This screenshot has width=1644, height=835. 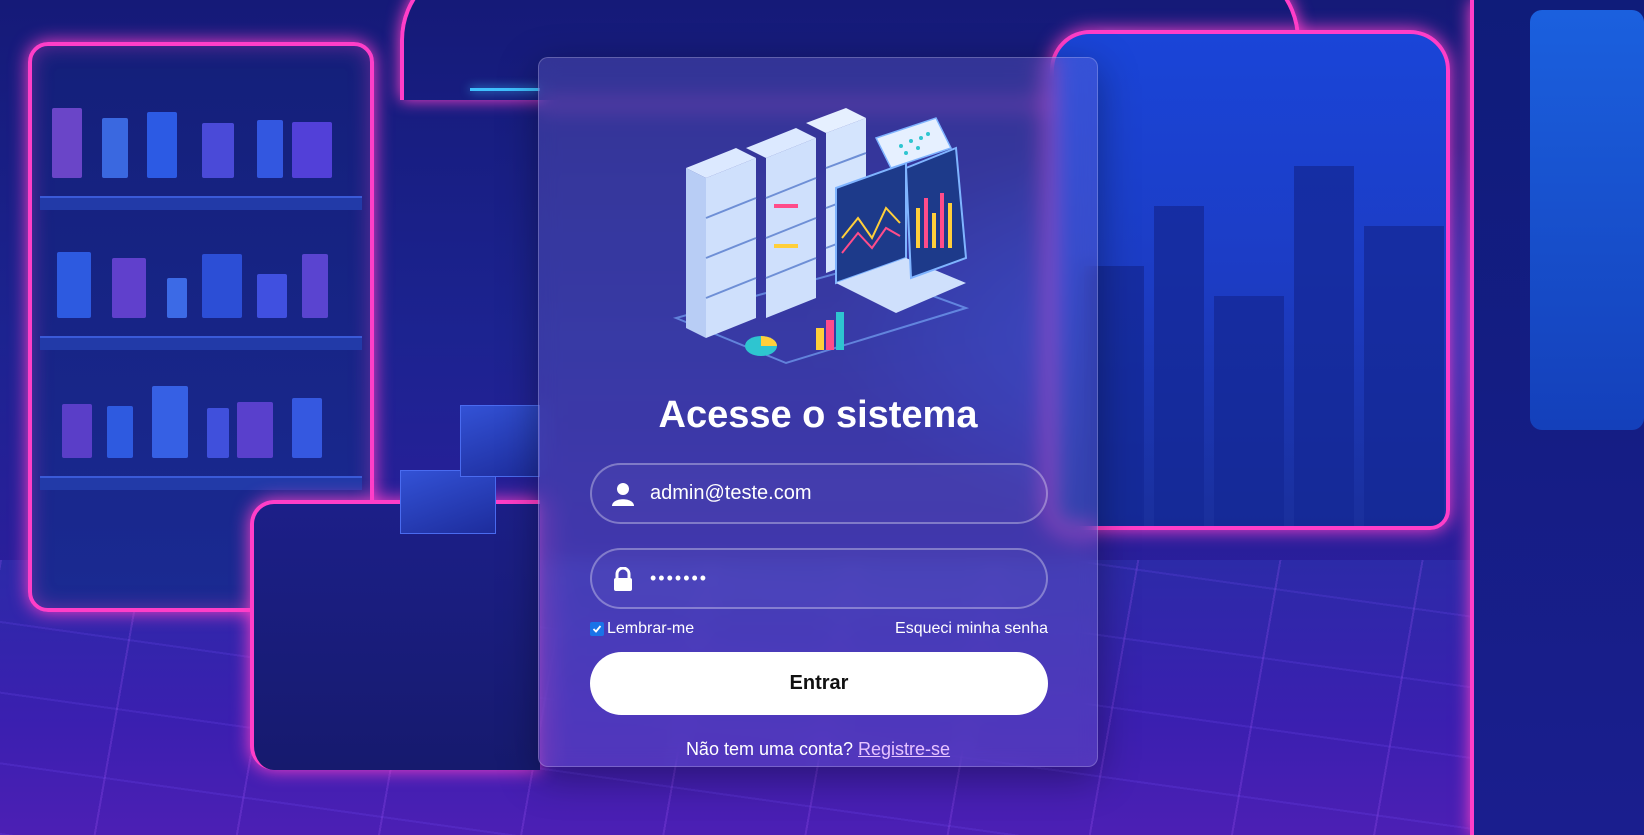 I want to click on wall-screen, so click(x=1587, y=220).